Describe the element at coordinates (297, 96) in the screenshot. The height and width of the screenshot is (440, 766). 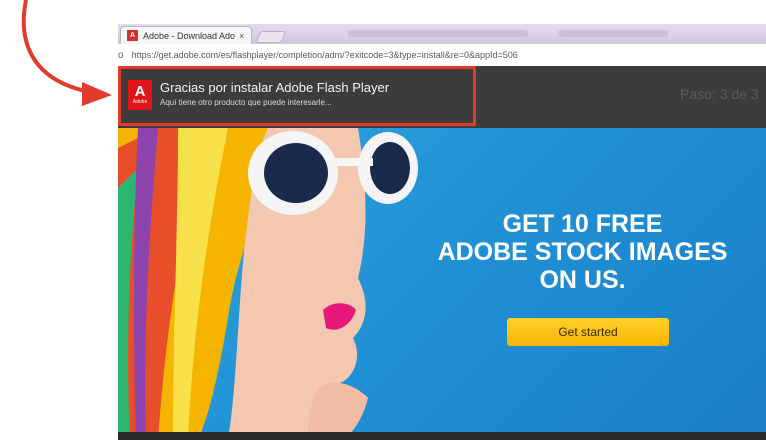
I see `annotation-highlight-box` at that location.